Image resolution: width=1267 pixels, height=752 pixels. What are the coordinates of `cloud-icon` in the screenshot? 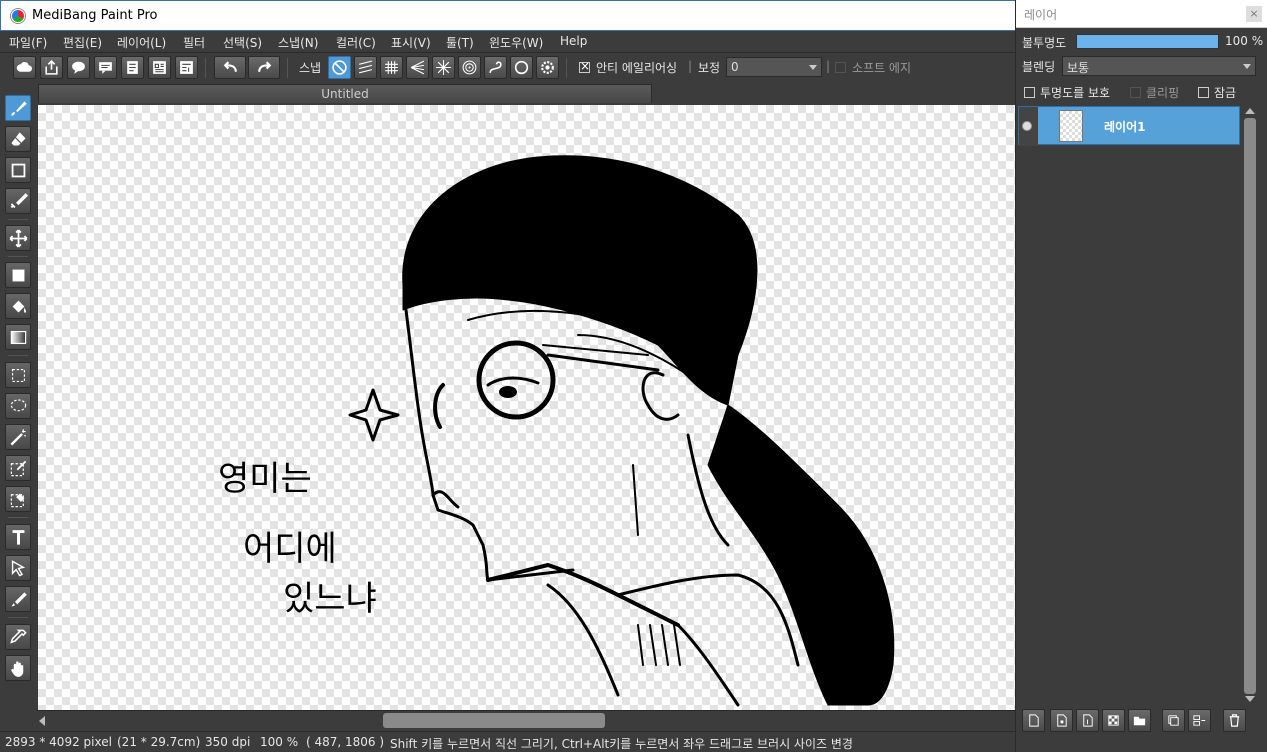 It's located at (24, 67).